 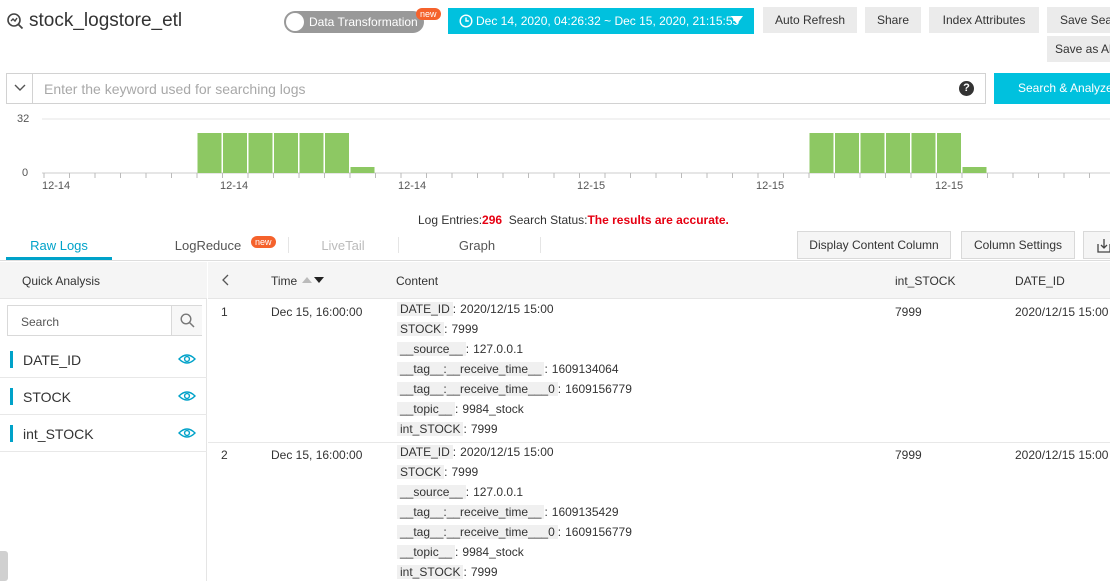 I want to click on data-transformation-label: Data Transformation, so click(x=363, y=22).